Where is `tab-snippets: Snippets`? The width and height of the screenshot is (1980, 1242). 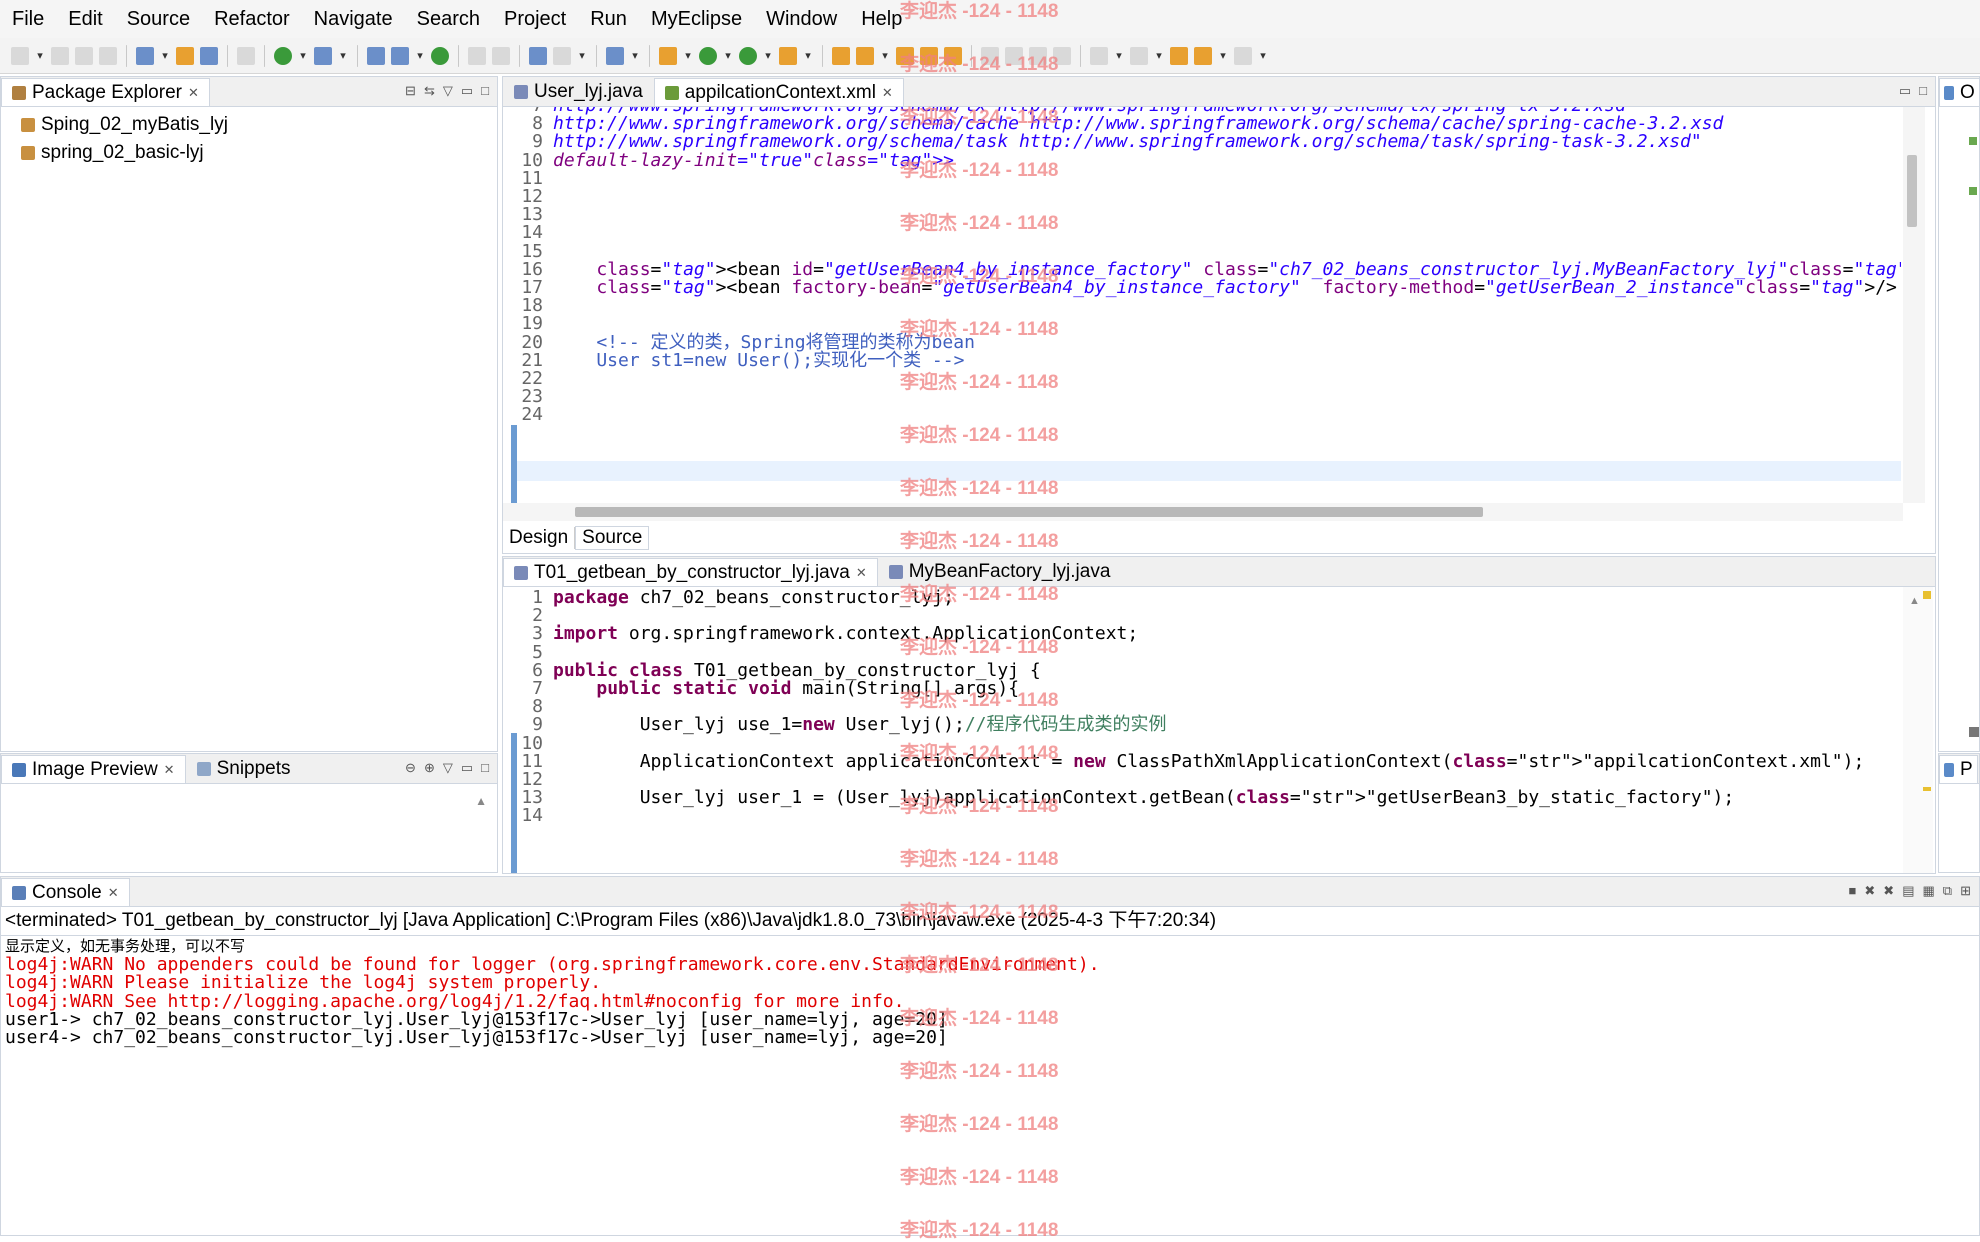
tab-snippets: Snippets is located at coordinates (244, 769).